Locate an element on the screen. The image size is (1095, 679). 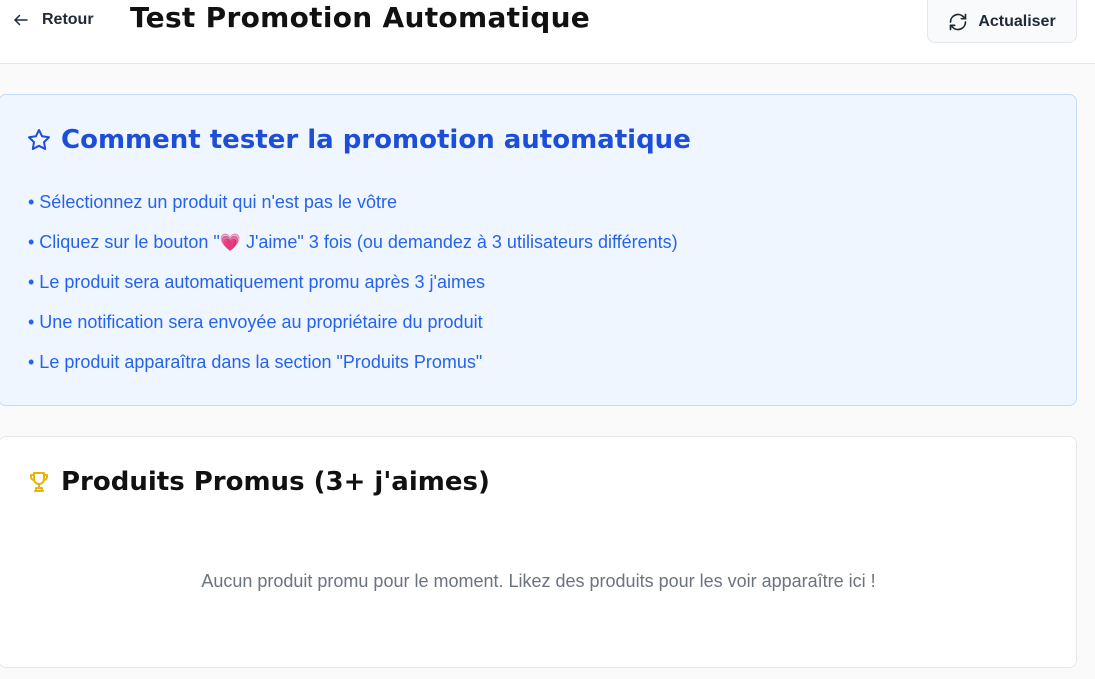
instructions-title-text: Comment tester la promotion automatique is located at coordinates (376, 140).